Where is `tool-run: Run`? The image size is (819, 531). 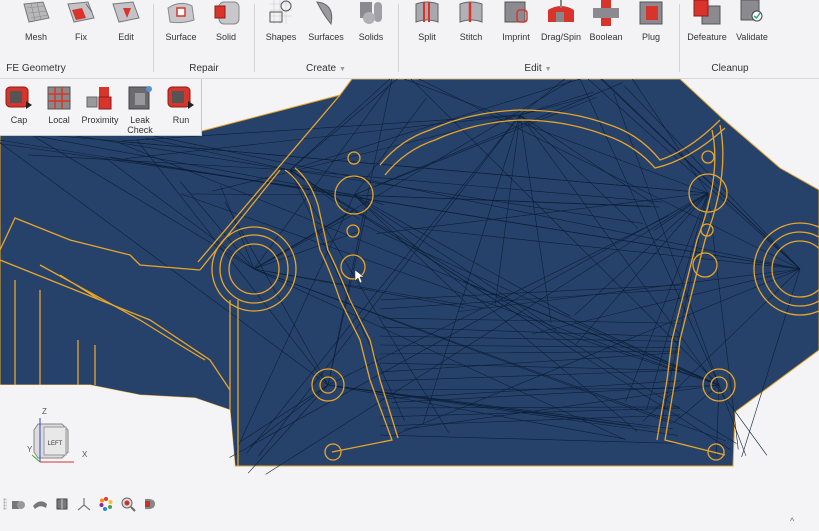 tool-run: Run is located at coordinates (181, 105).